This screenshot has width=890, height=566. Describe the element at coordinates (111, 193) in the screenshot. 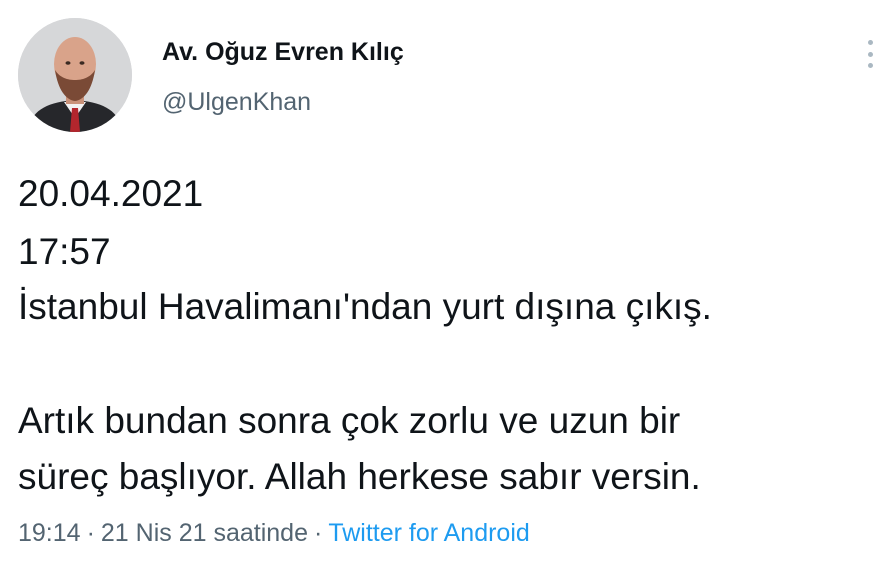

I see `tweet-text-line: 20.04.2021` at that location.